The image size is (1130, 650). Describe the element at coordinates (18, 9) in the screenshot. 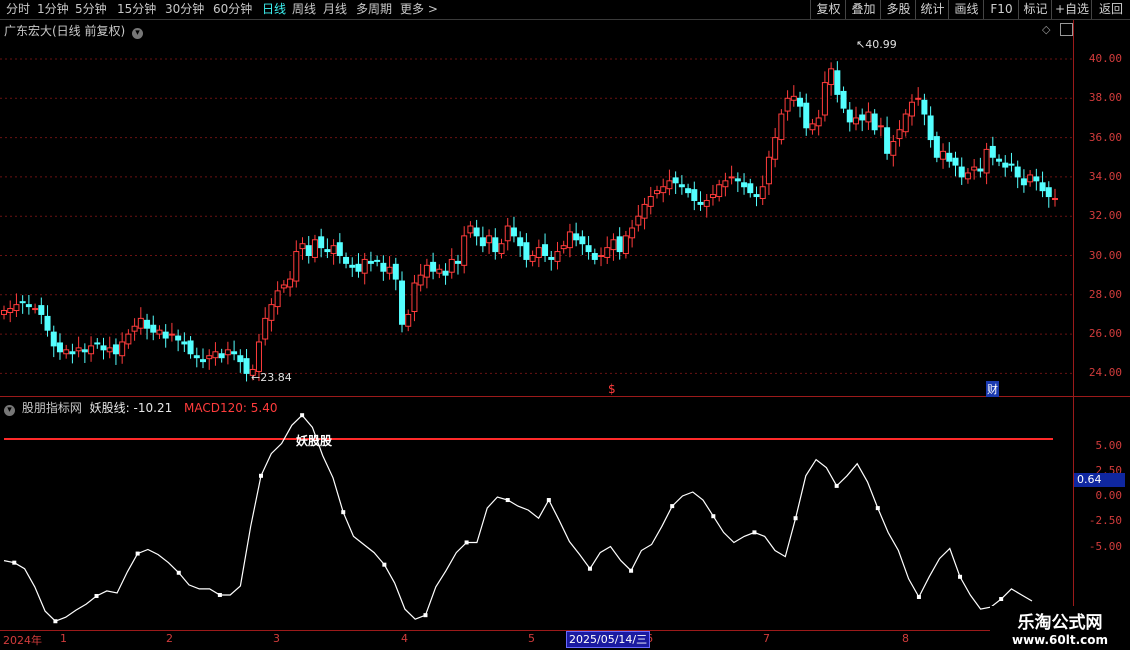

I see `tab-timeshare: 分时` at that location.